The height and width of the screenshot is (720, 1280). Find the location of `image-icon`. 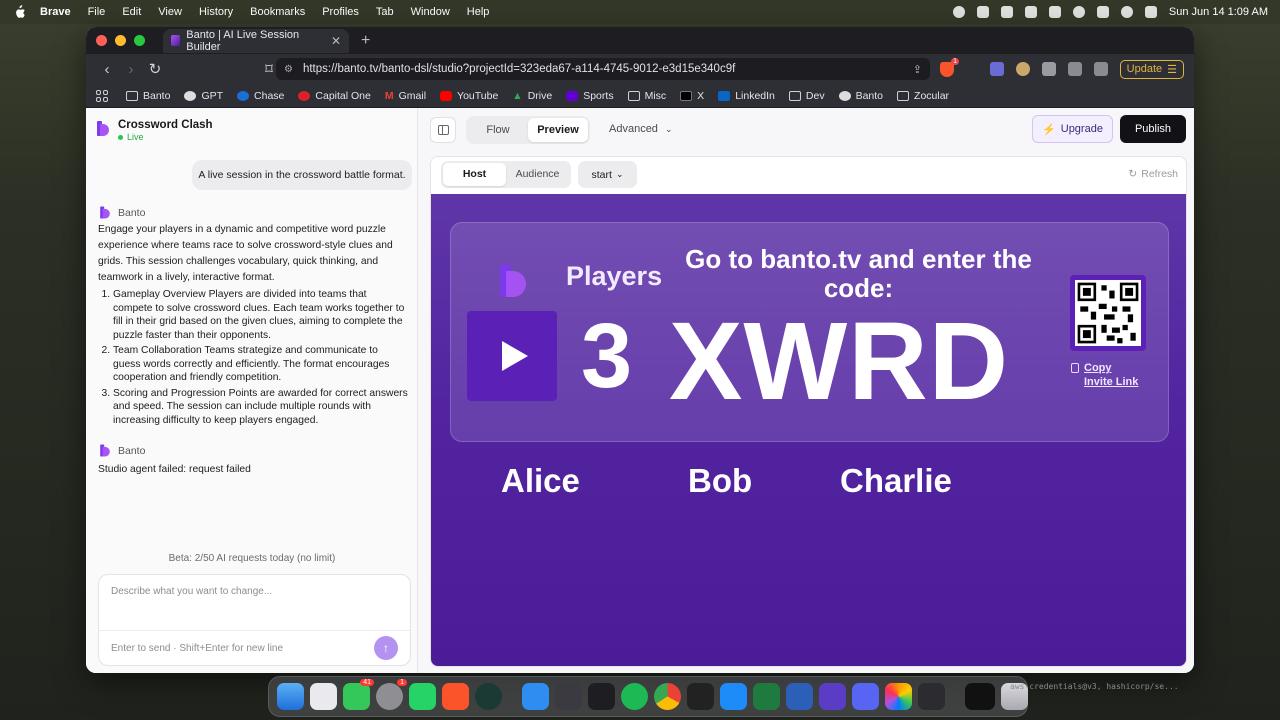

image-icon is located at coordinates (1054, 12).